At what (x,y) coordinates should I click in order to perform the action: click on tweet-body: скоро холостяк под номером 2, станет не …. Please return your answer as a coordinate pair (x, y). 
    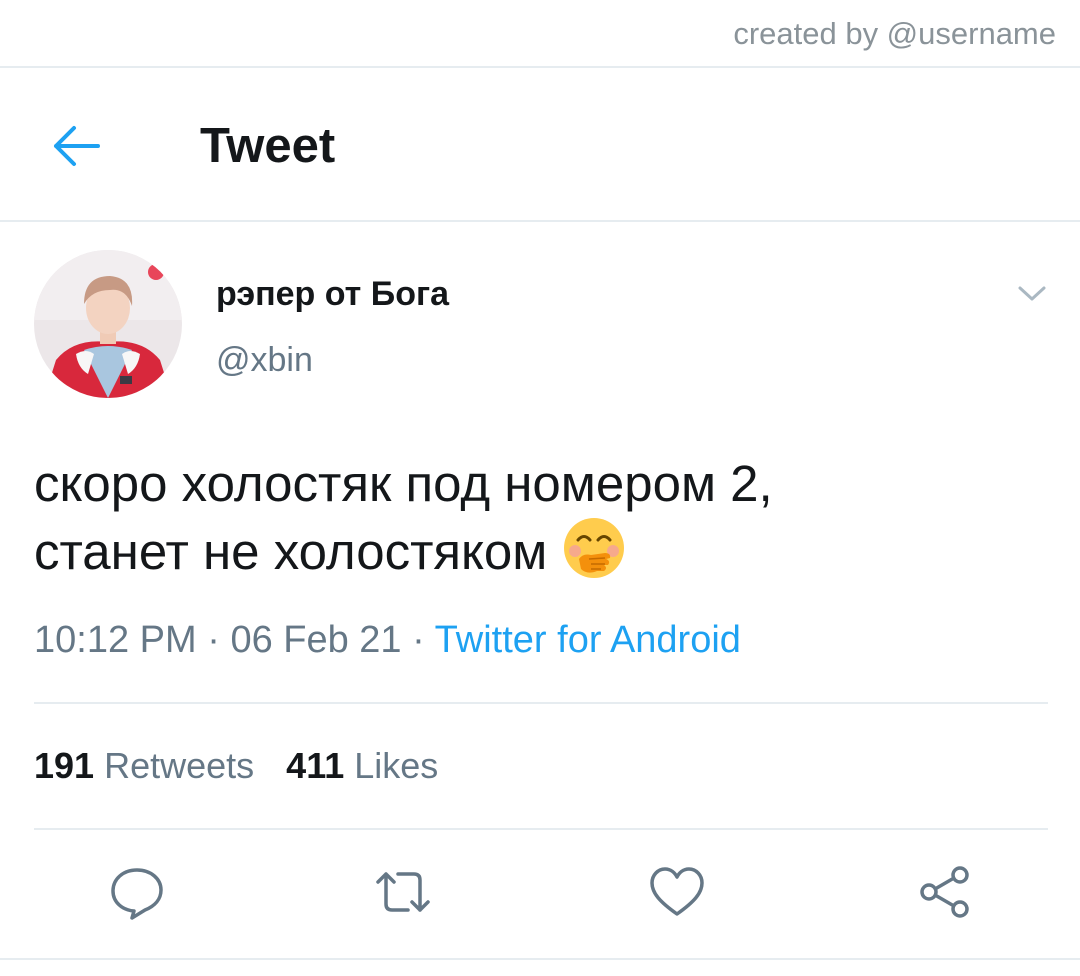
    Looking at the image, I should click on (539, 519).